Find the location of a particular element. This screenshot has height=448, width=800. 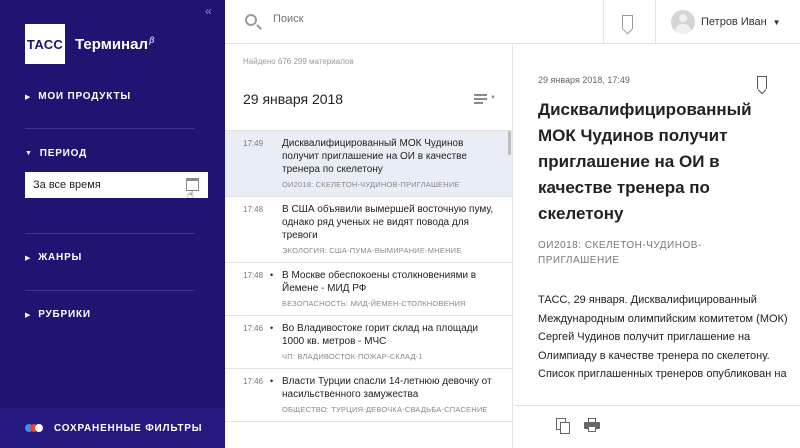

article-tag: ОИ2018: СКЕЛЕТОН-ЧУДИНОВ-ПРИГЛАШЕНИЕ is located at coordinates (620, 253).